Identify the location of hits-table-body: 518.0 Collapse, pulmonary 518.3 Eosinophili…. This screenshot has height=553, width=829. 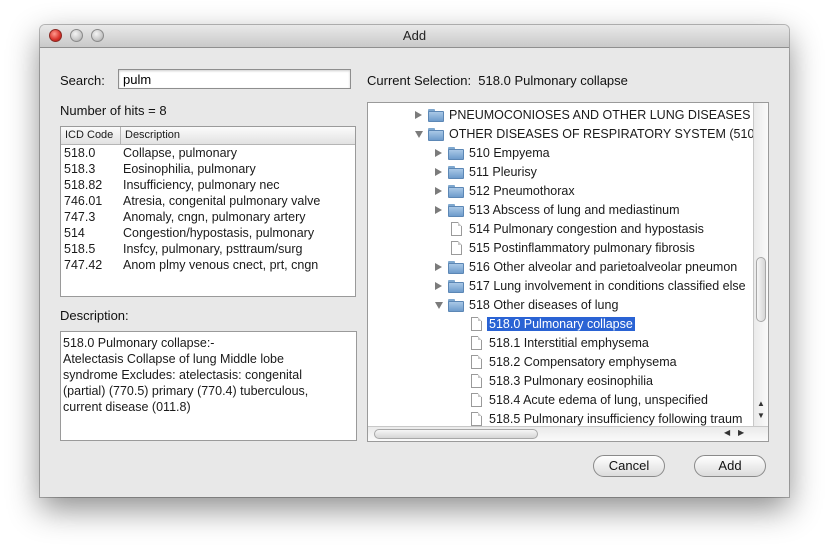
(208, 209).